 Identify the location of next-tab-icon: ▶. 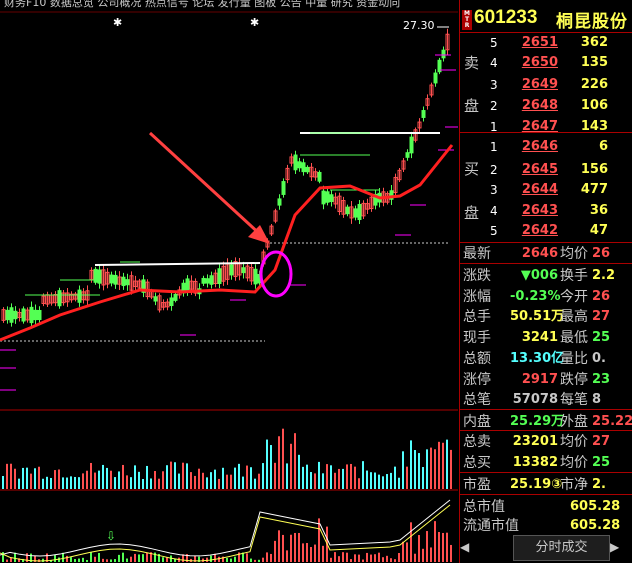
(616, 547).